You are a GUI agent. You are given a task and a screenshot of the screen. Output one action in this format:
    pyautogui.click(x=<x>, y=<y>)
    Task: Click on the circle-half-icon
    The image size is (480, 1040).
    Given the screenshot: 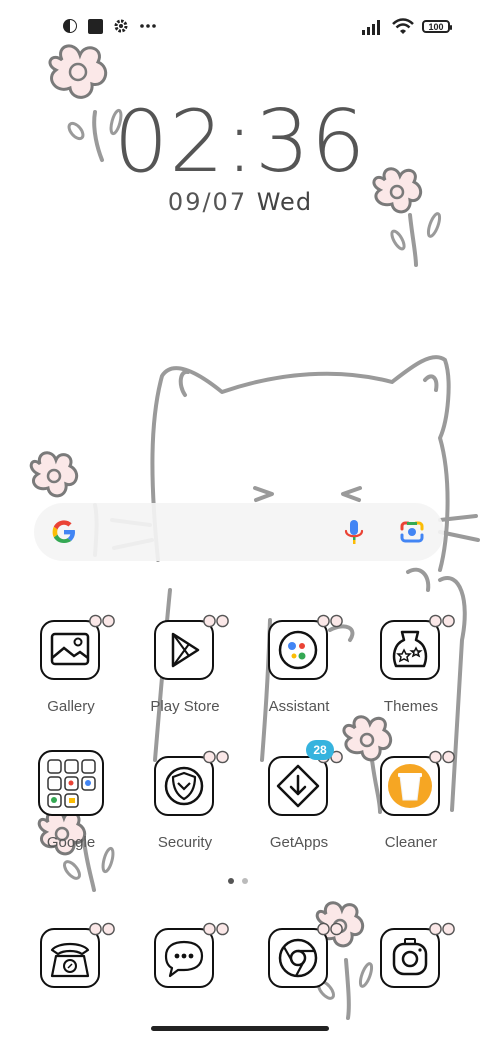 What is the action you would take?
    pyautogui.click(x=70, y=26)
    